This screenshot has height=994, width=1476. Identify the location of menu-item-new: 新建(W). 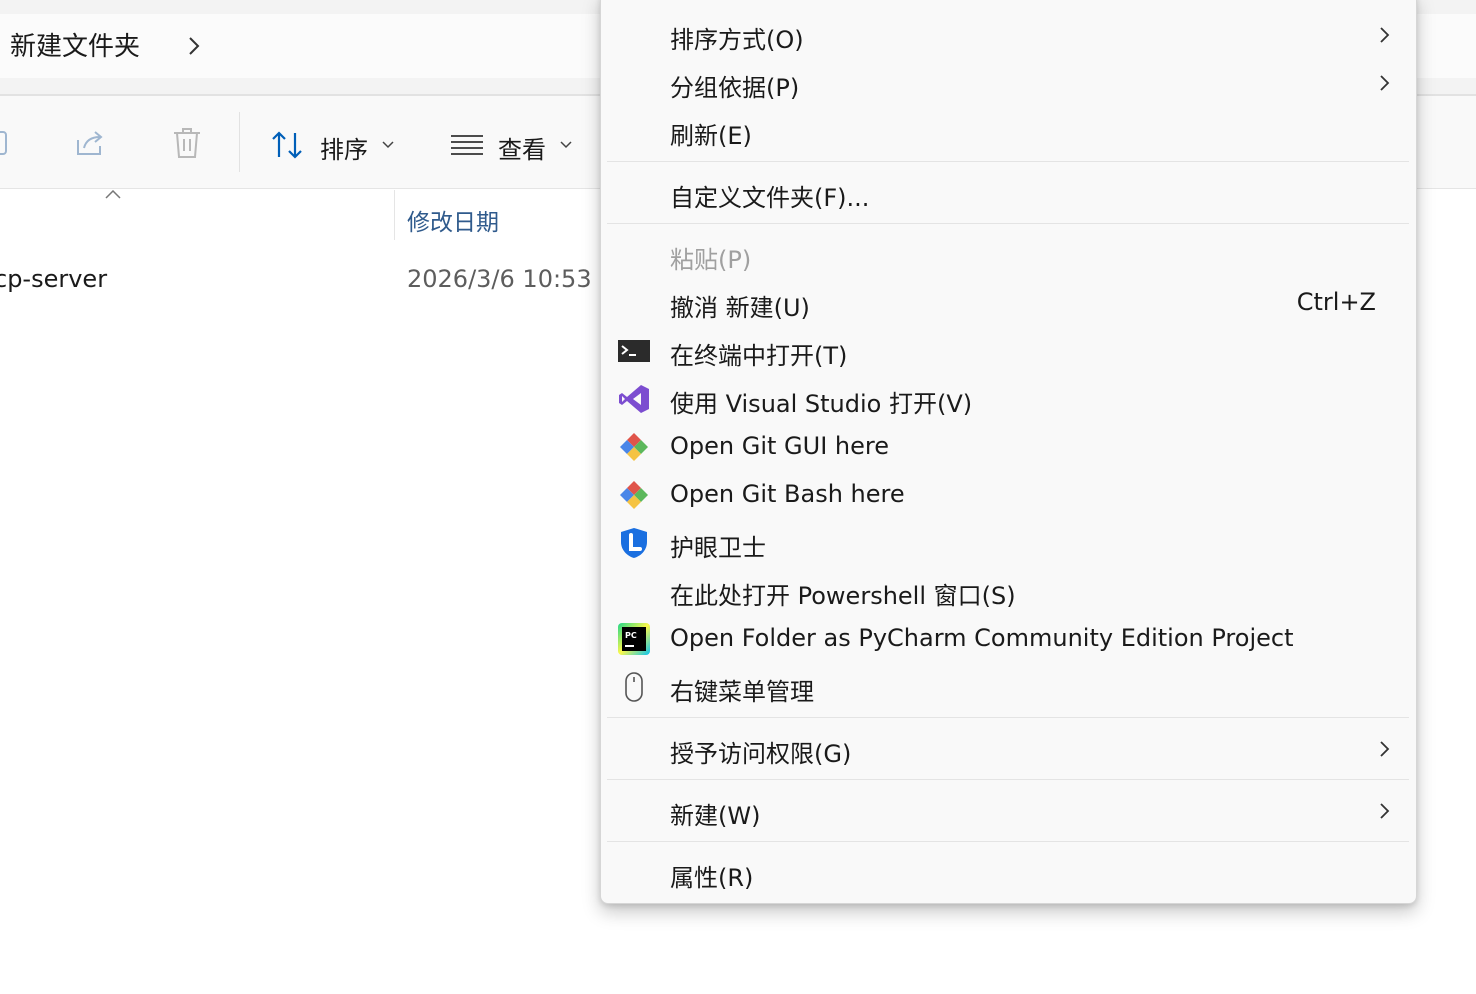
(1008, 811).